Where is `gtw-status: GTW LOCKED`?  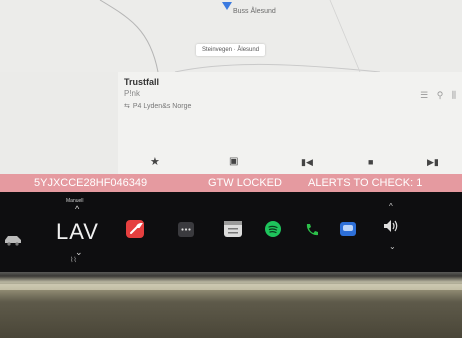
gtw-status: GTW LOCKED is located at coordinates (245, 183).